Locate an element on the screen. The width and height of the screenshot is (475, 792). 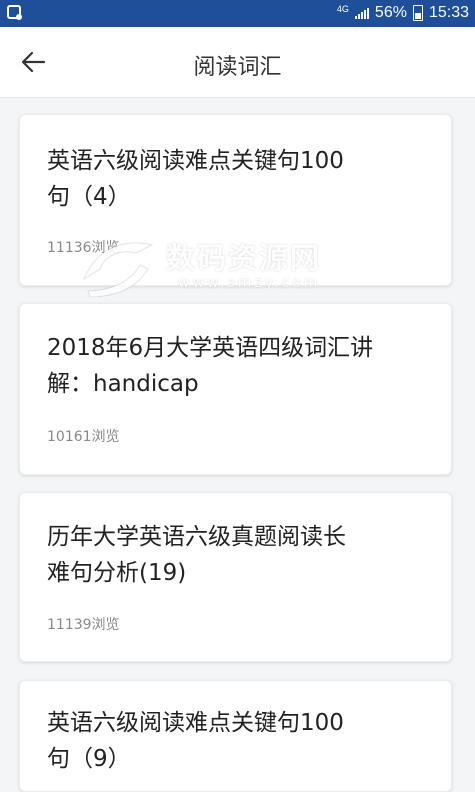
view-count: 11136浏览 is located at coordinates (83, 248).